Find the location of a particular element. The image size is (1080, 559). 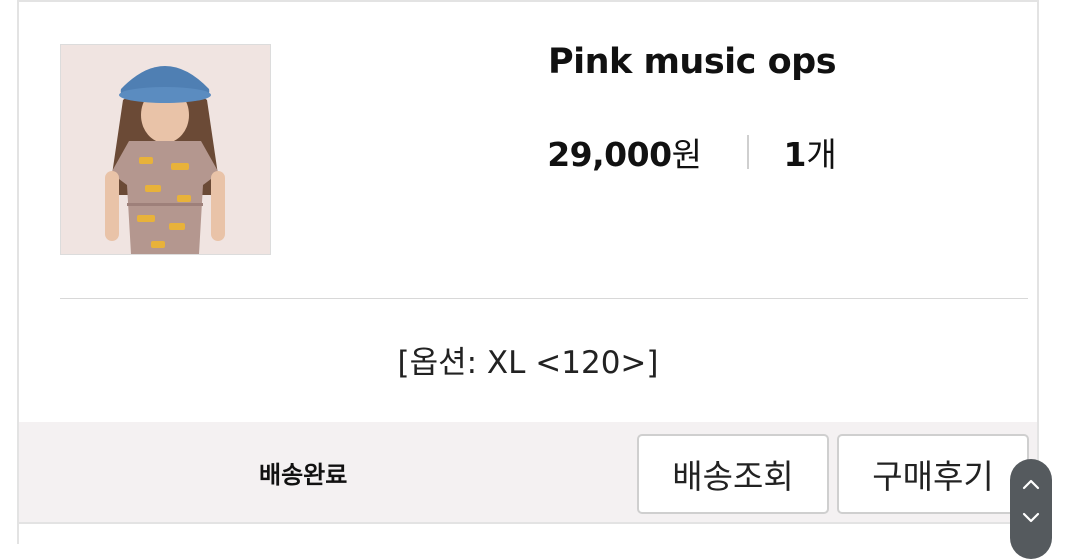

product-photo-icon is located at coordinates (165, 149).